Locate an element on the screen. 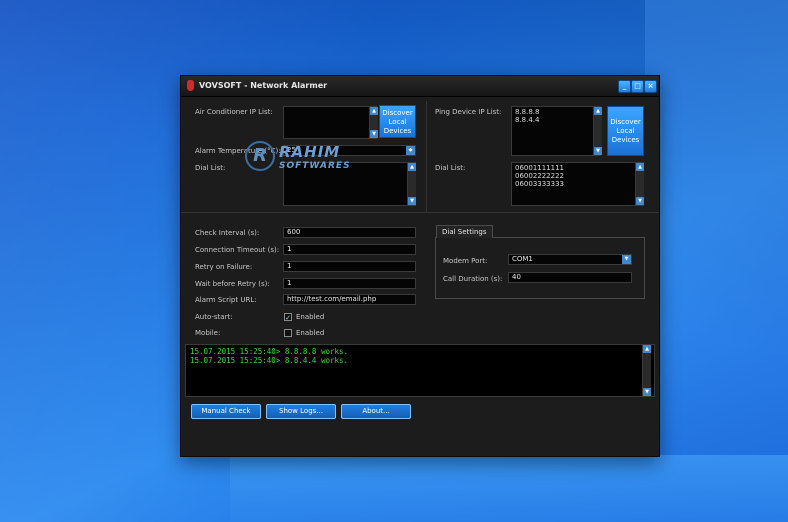 This screenshot has width=788, height=522. ac-ip-list-label: Air Conditioner IP List: is located at coordinates (234, 112).